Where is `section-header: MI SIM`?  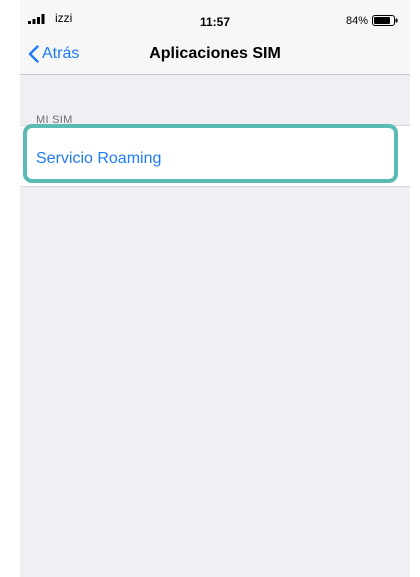 section-header: MI SIM is located at coordinates (54, 119).